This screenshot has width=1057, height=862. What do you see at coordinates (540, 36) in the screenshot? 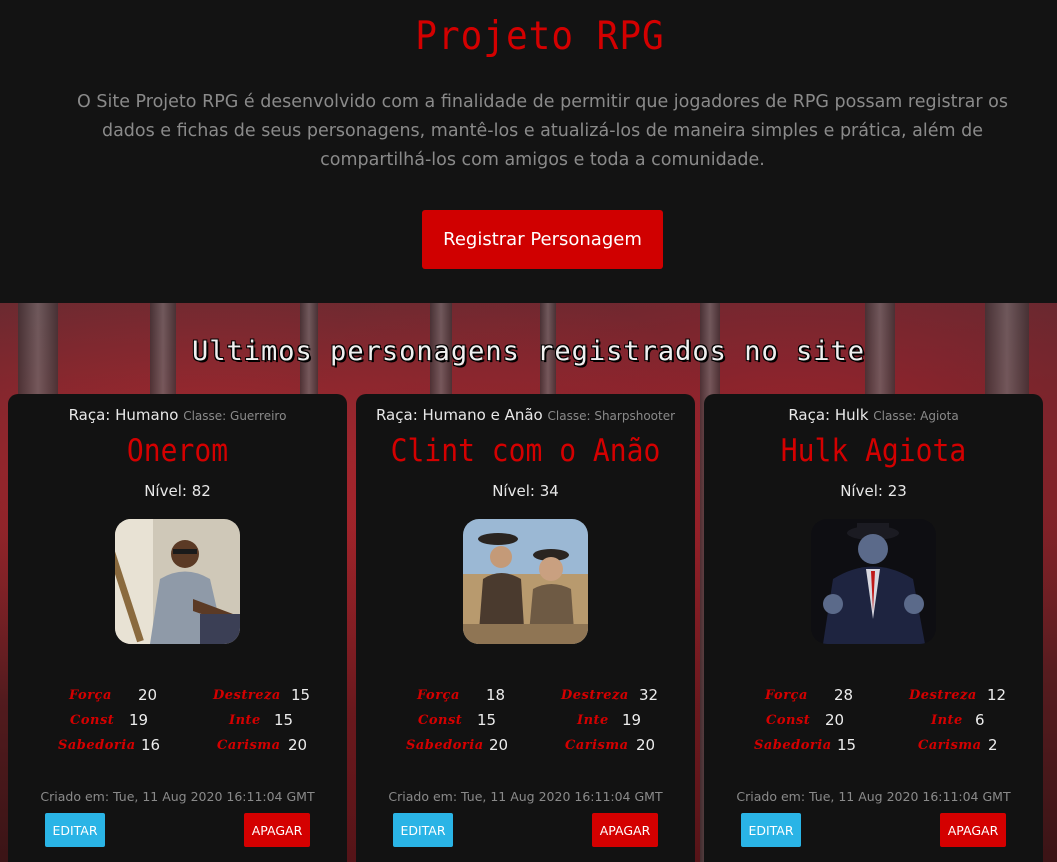
I see `site-title: Projeto RPG` at bounding box center [540, 36].